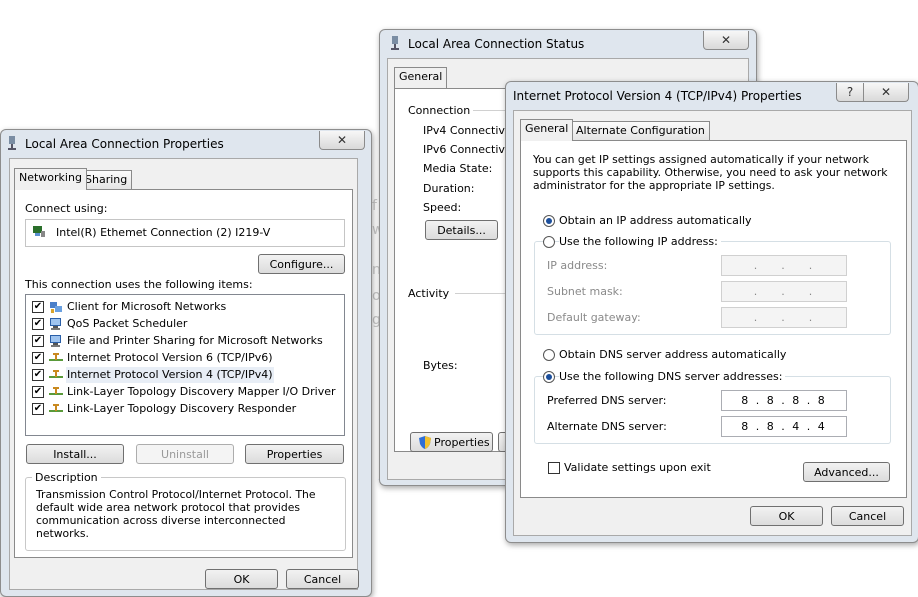 The image size is (918, 597). What do you see at coordinates (56, 307) in the screenshot?
I see `network-client-icon` at bounding box center [56, 307].